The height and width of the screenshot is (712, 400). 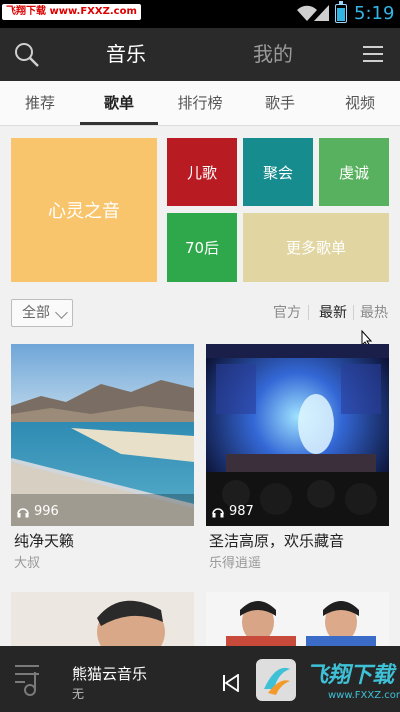 I want to click on play-count: 996, so click(x=46, y=511).